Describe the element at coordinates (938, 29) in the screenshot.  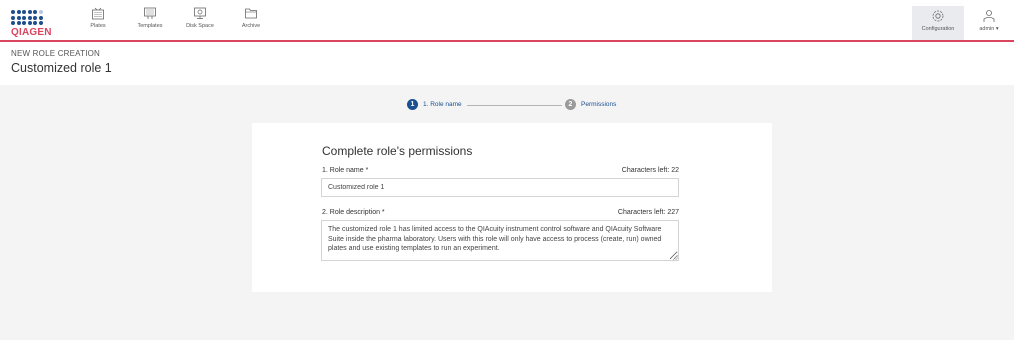
I see `nav-label-configuration: Configuration` at that location.